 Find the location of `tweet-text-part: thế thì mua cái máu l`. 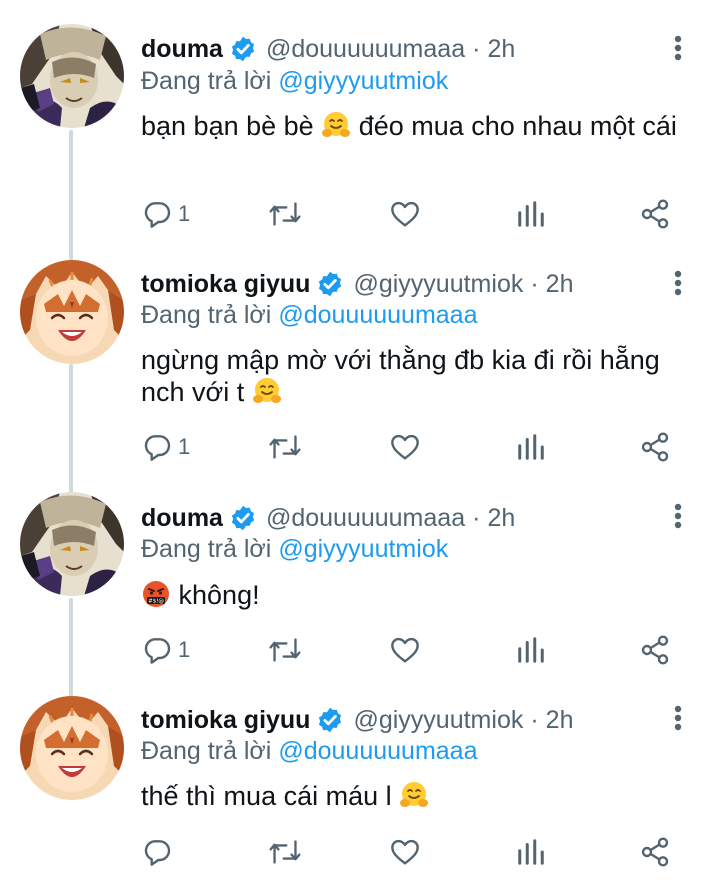

tweet-text-part: thế thì mua cái máu l is located at coordinates (266, 796).